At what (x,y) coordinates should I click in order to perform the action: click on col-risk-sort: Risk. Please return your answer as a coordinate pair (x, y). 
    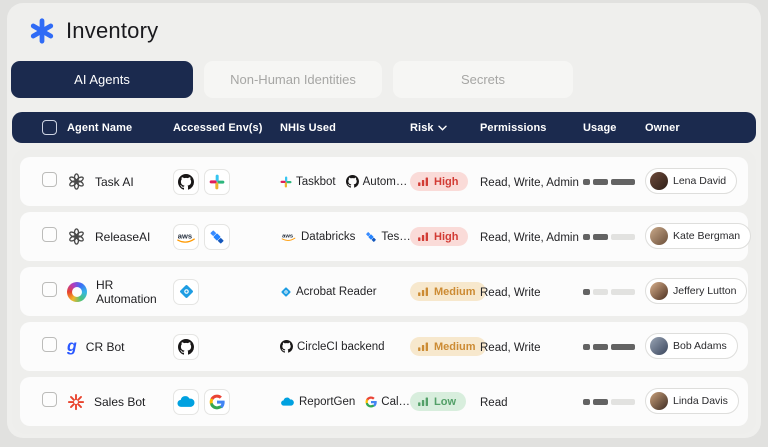
    Looking at the image, I should click on (445, 128).